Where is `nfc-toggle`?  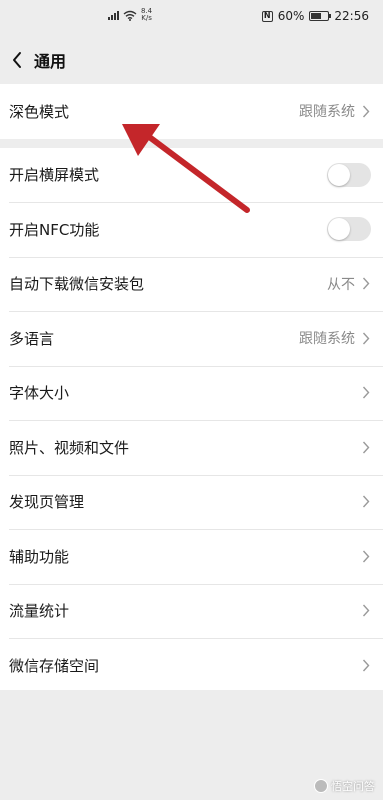
nfc-toggle is located at coordinates (349, 229).